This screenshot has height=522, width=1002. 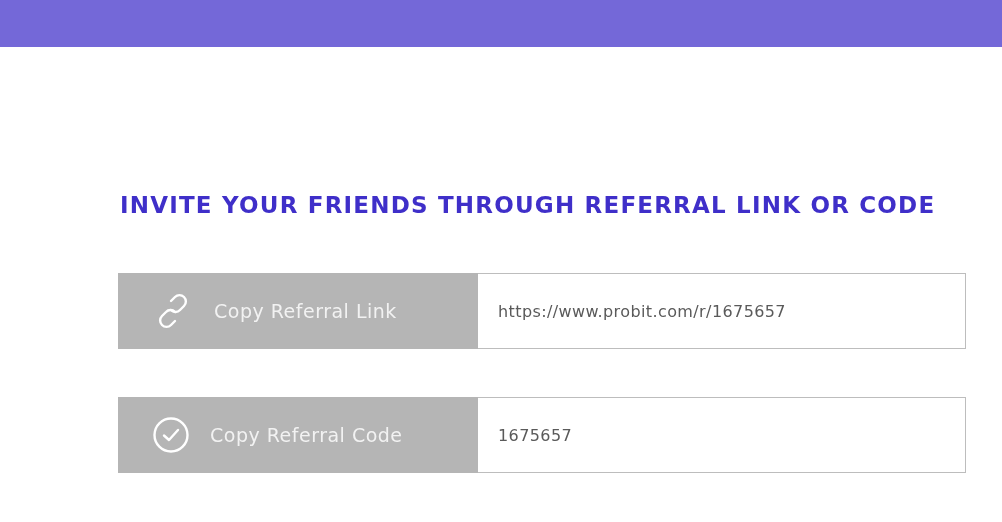 What do you see at coordinates (722, 435) in the screenshot?
I see `input-field: 1675657` at bounding box center [722, 435].